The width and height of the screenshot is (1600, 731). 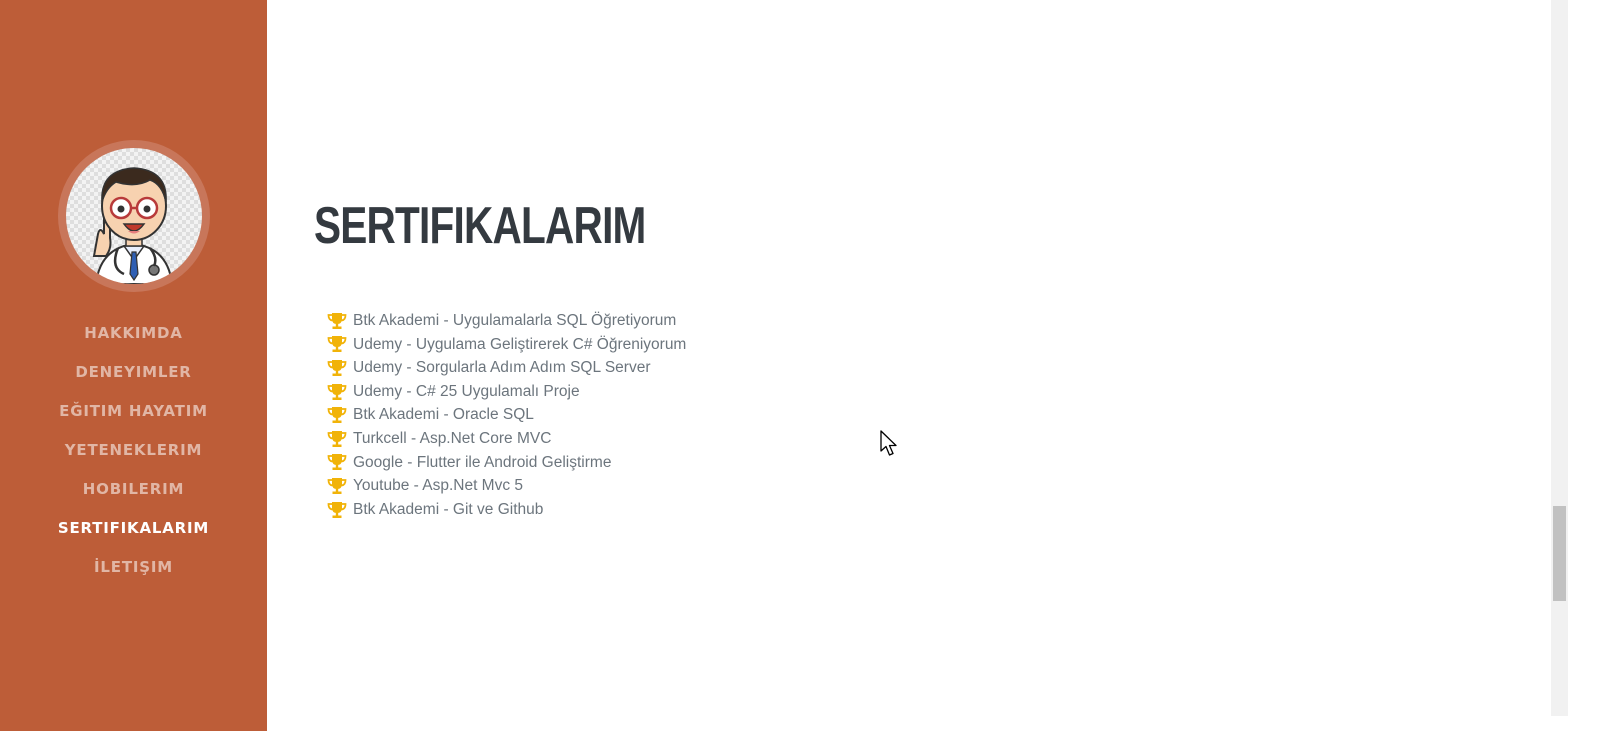 I want to click on nav-link-yeteneklerim: YETENEKLERIM, so click(x=133, y=450).